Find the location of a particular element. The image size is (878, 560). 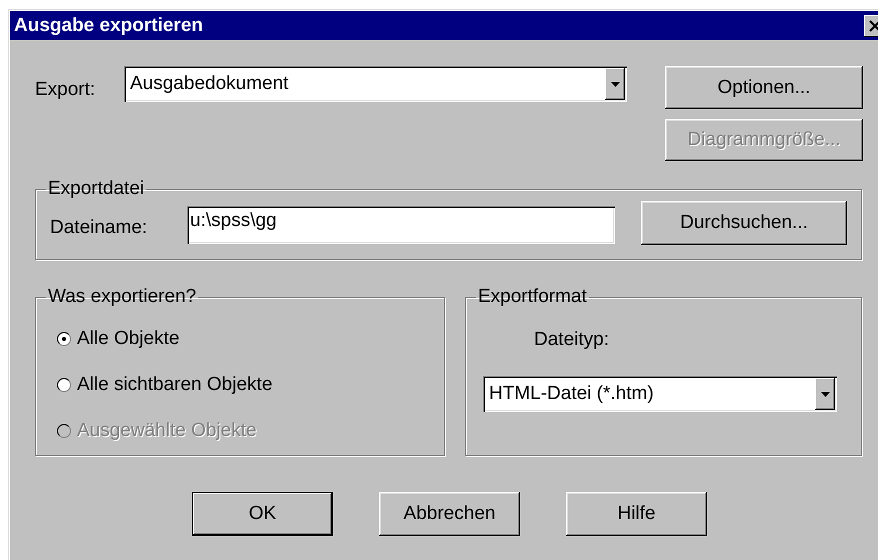

field-label: Export: is located at coordinates (65, 90).